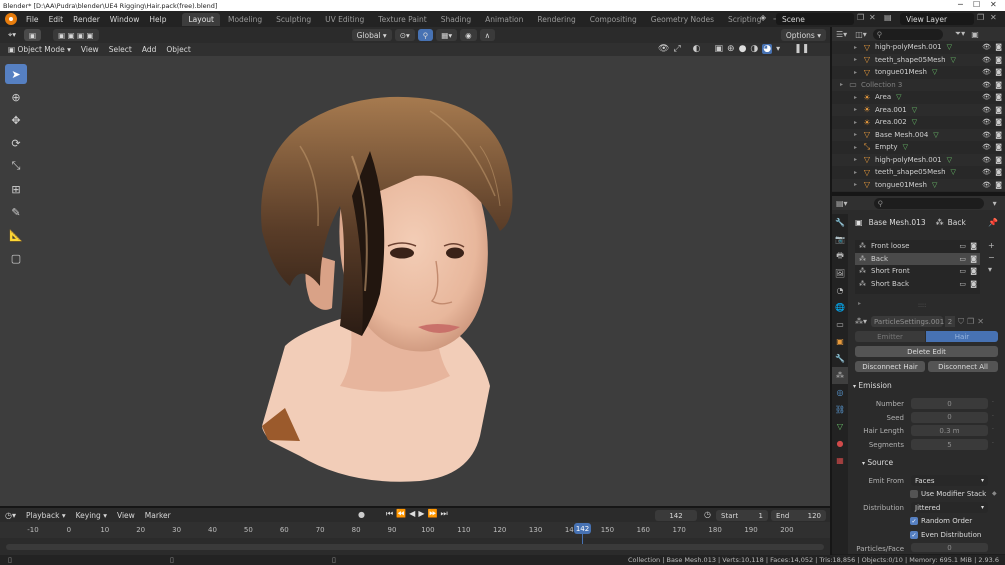  What do you see at coordinates (859, 303) in the screenshot?
I see `list-expand-icon: ▸` at bounding box center [859, 303].